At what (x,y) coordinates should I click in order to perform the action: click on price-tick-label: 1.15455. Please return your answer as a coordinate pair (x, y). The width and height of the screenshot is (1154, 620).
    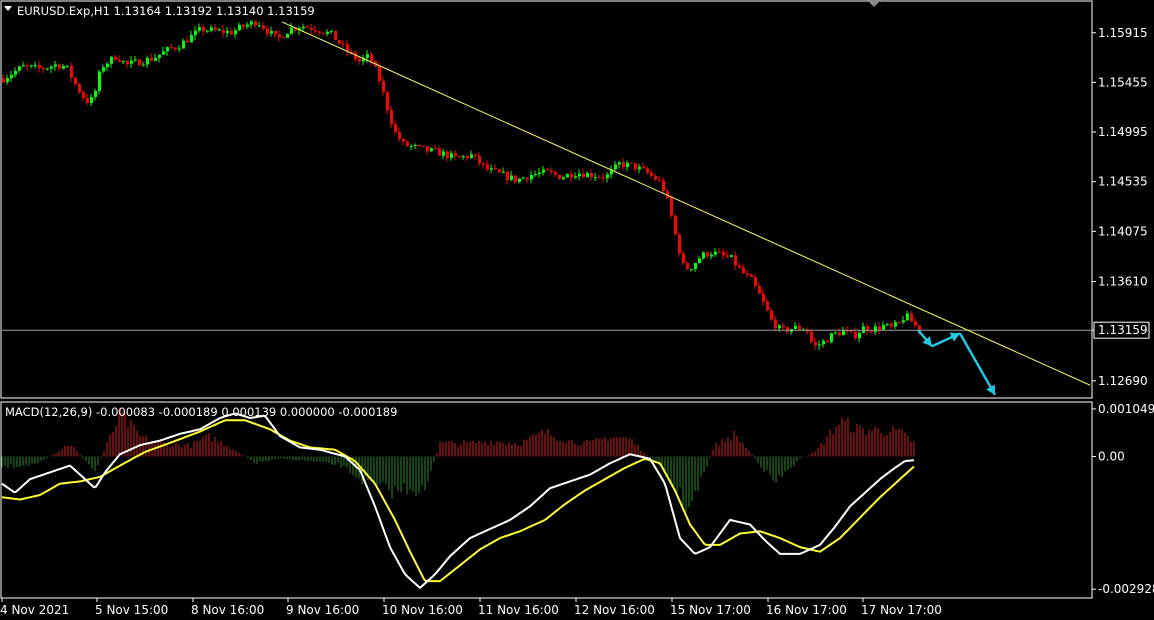
    Looking at the image, I should click on (1123, 82).